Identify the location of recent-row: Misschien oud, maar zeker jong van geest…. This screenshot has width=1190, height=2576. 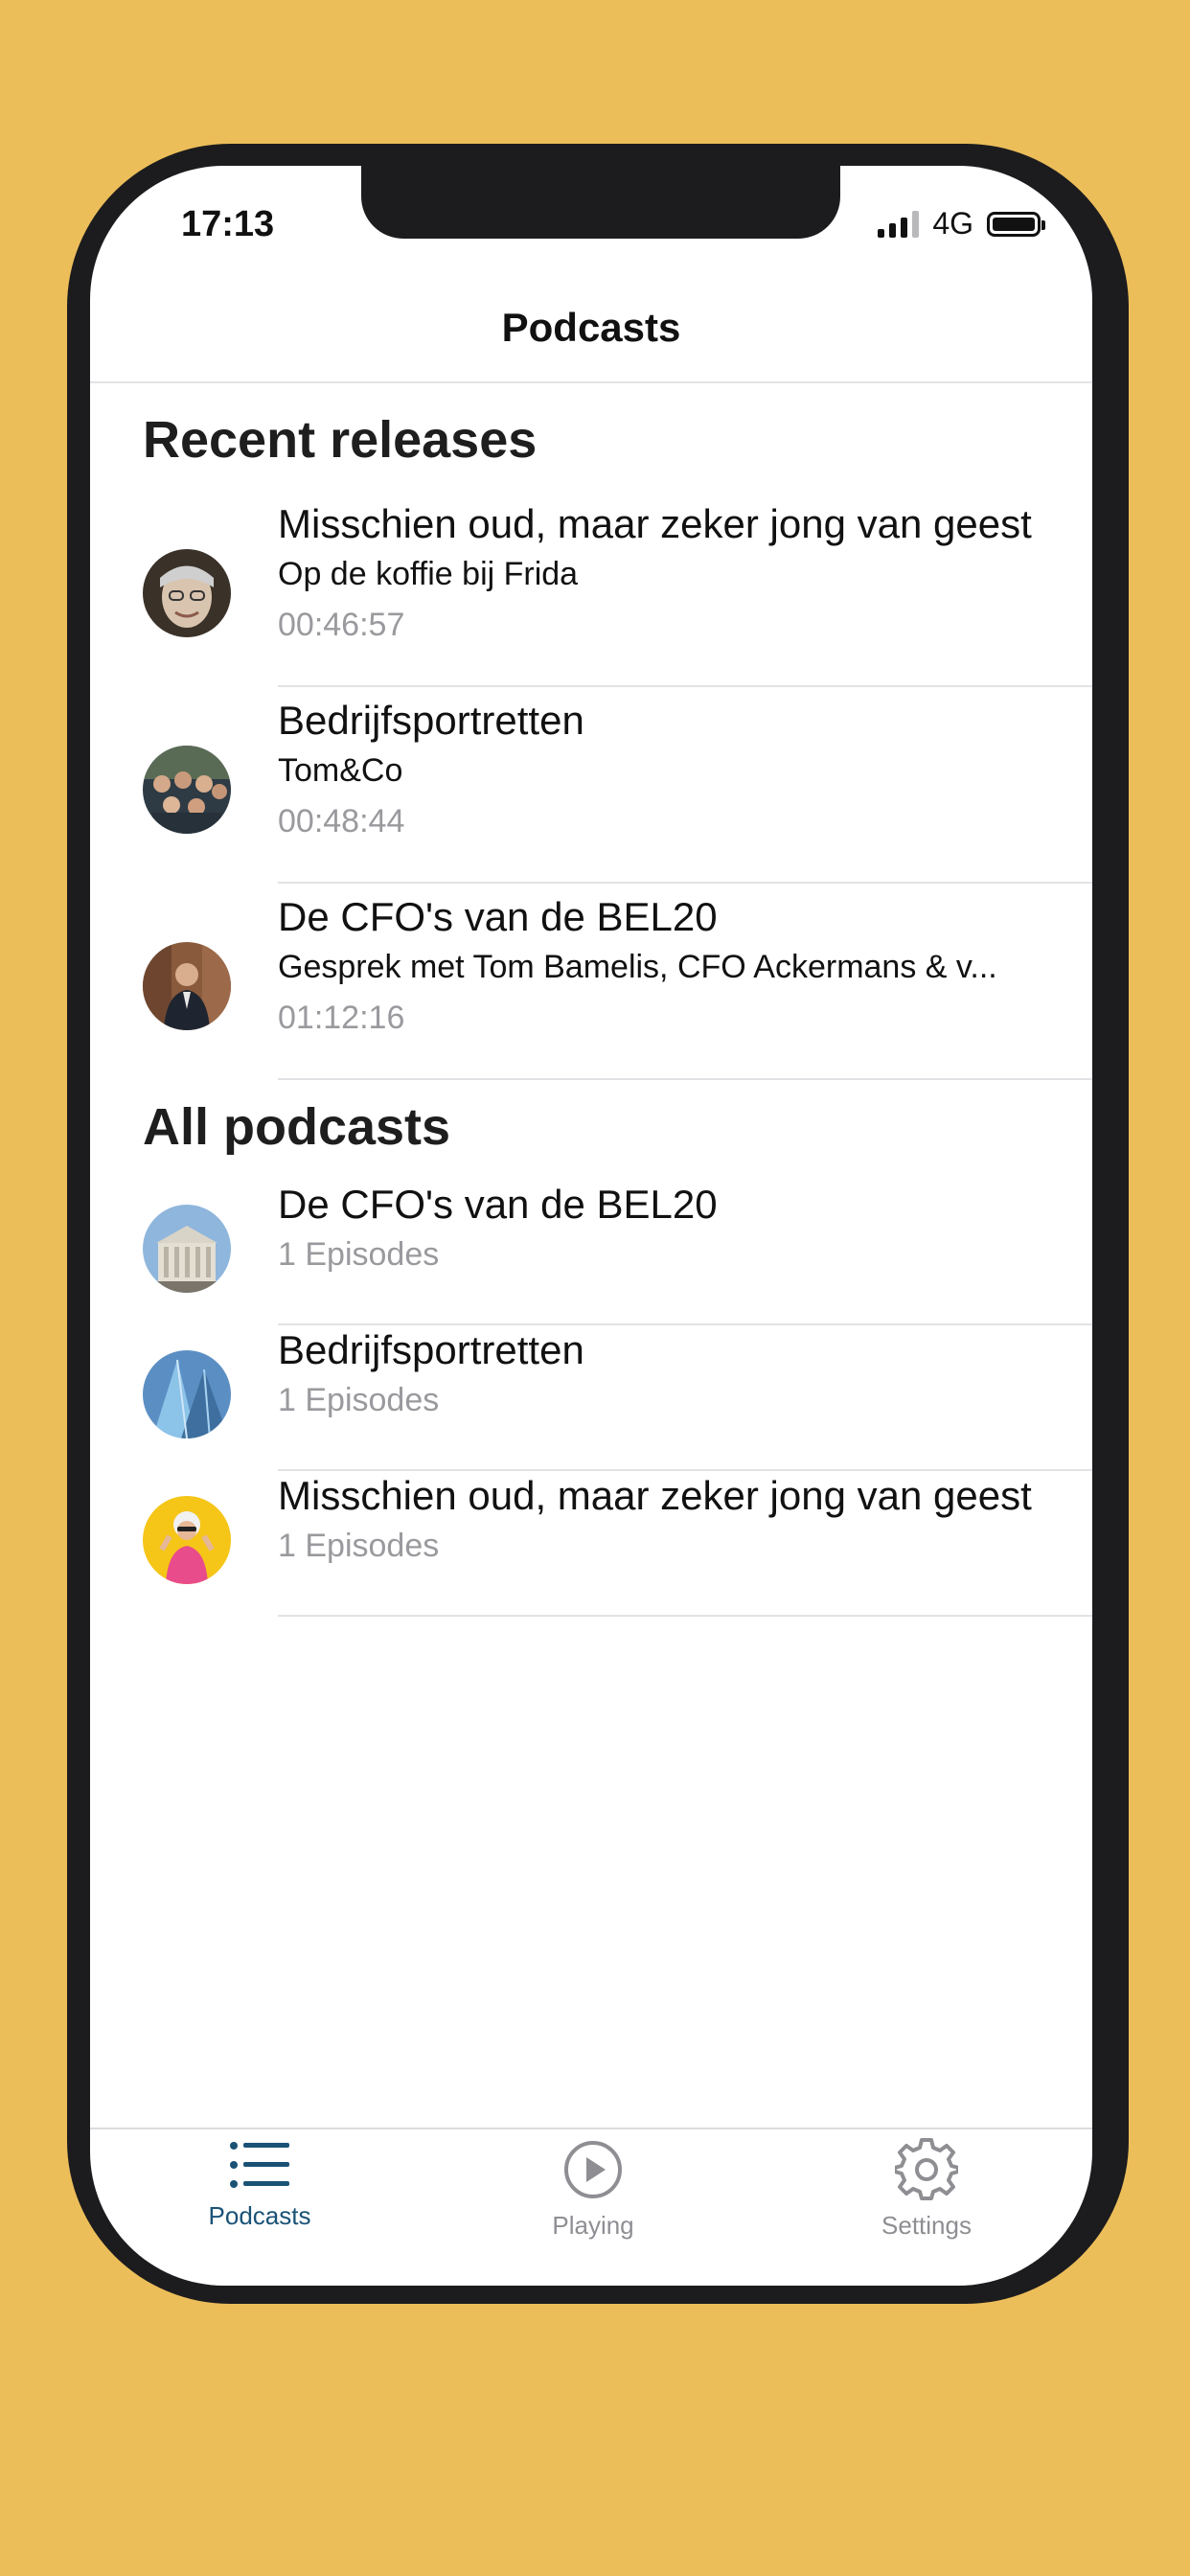
(591, 590).